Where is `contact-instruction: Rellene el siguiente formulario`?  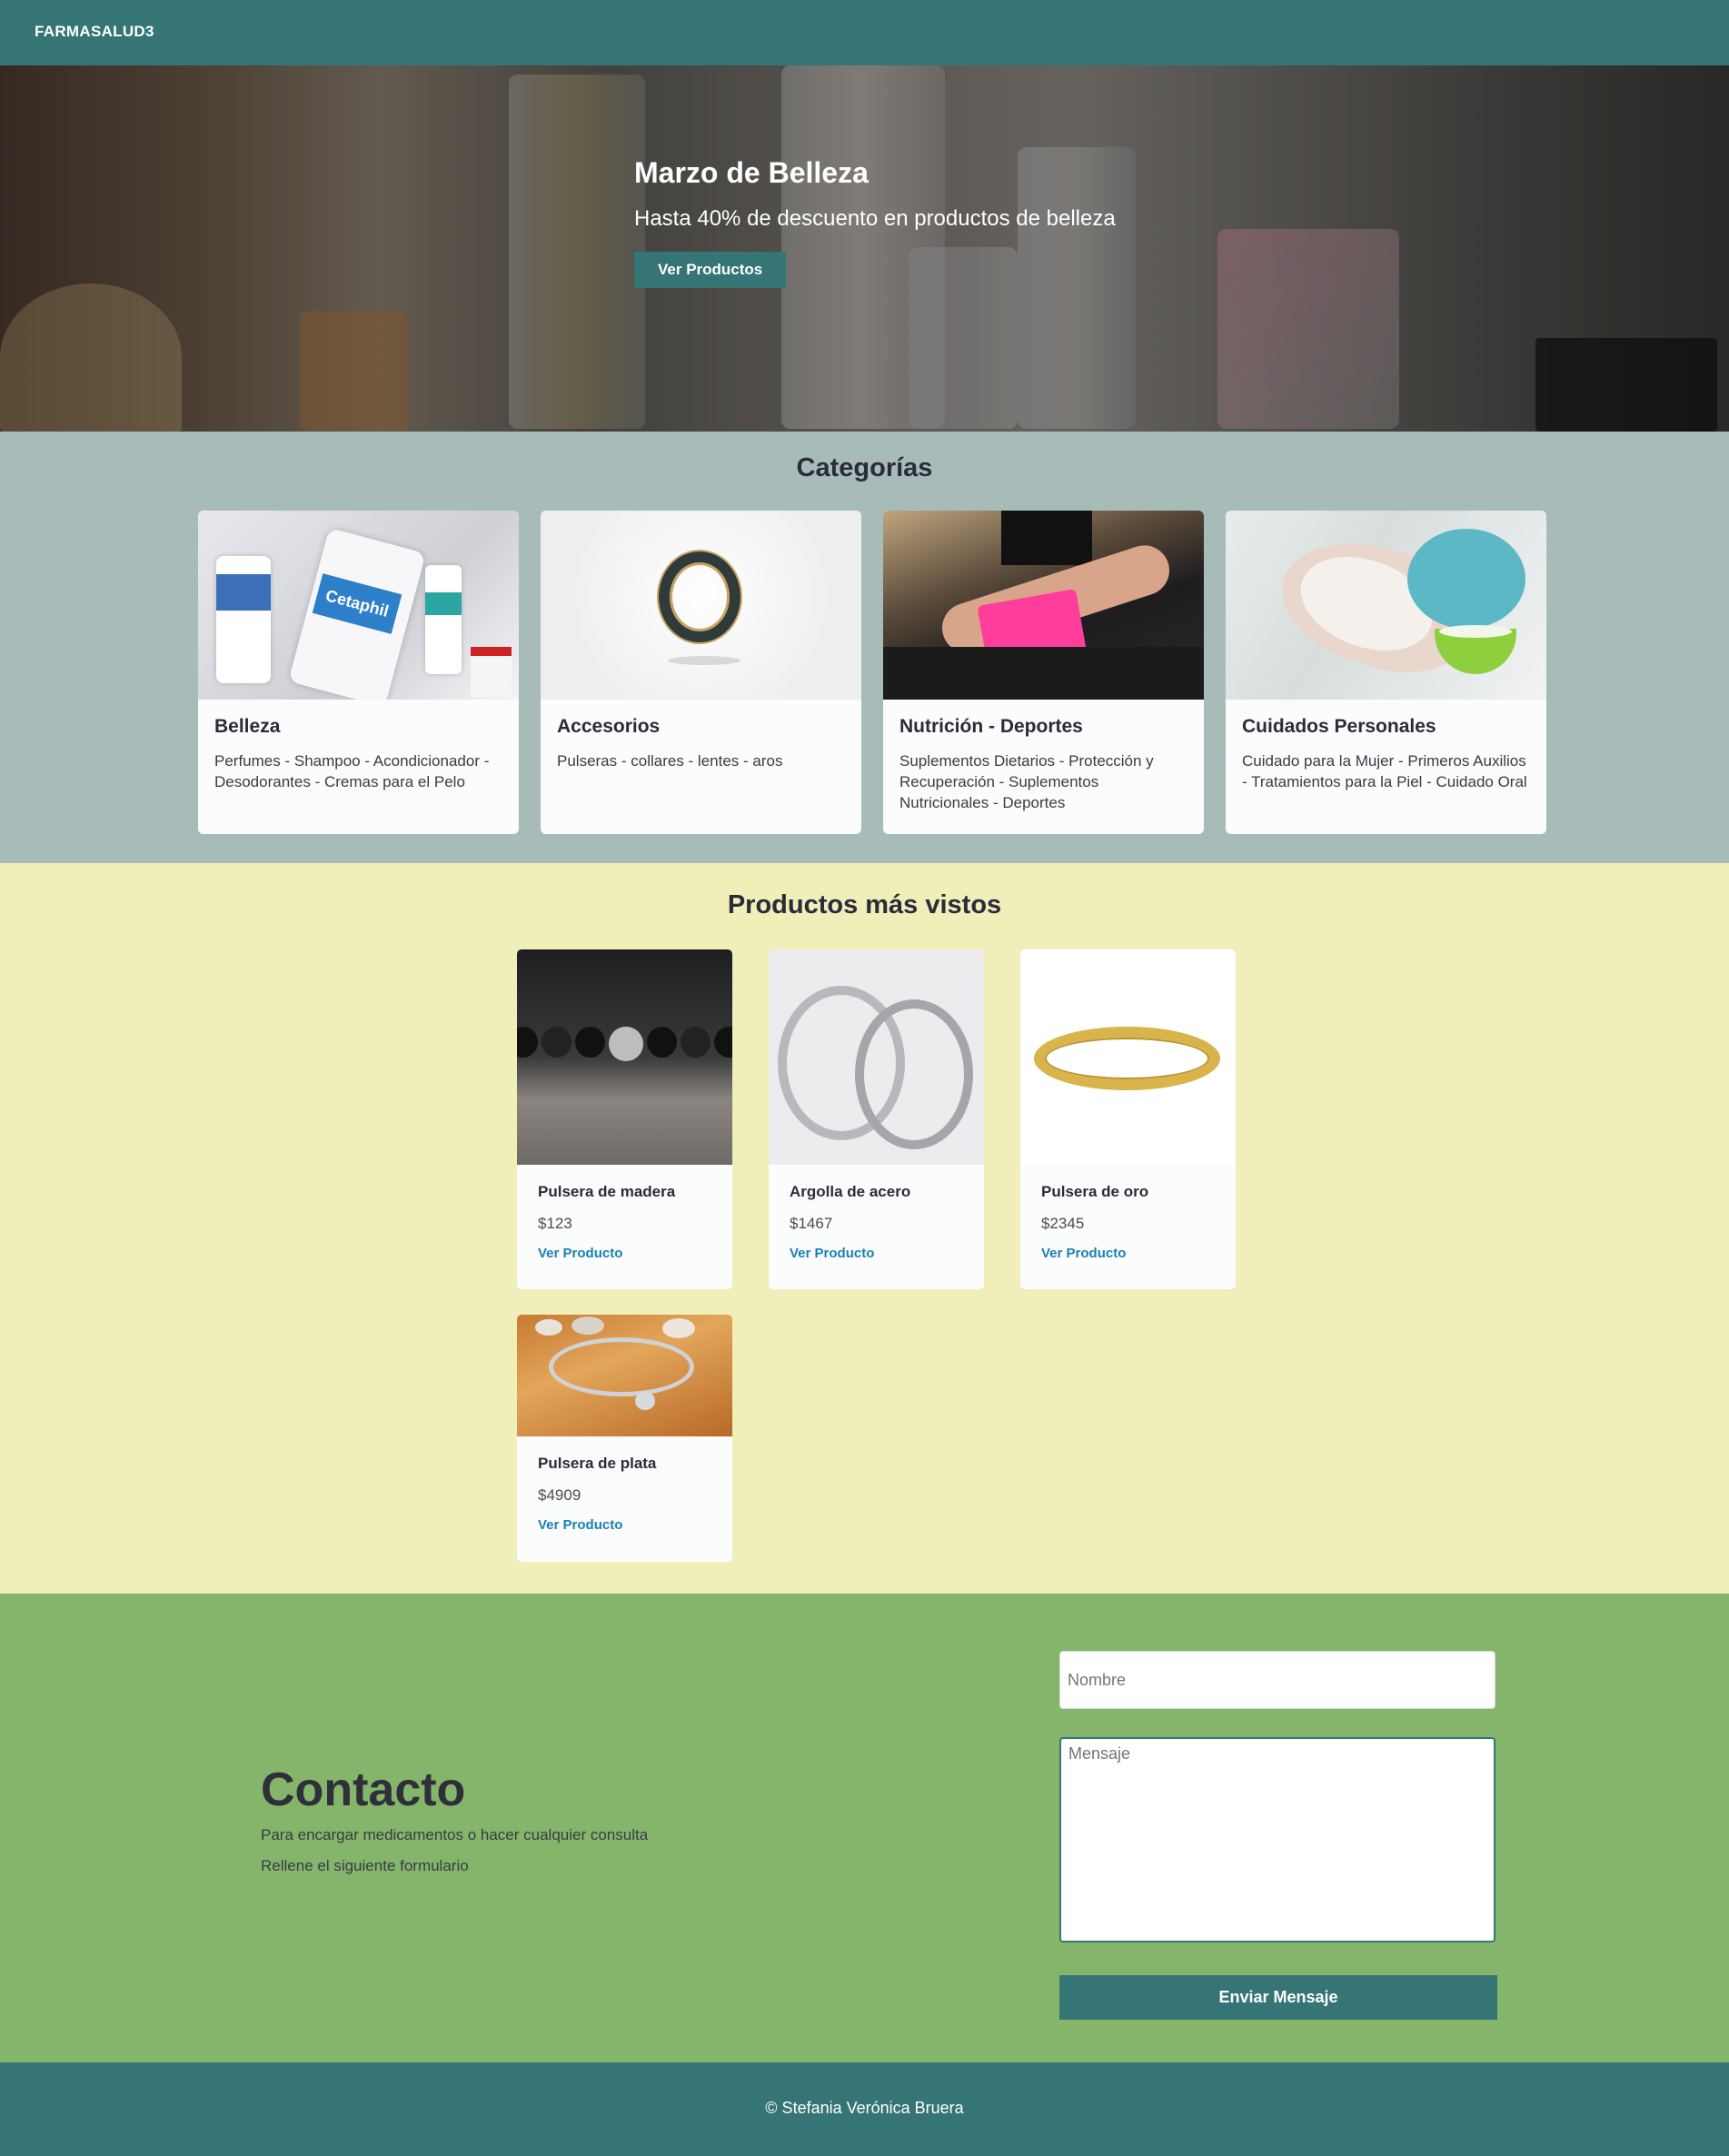 contact-instruction: Rellene el siguiente formulario is located at coordinates (365, 1865).